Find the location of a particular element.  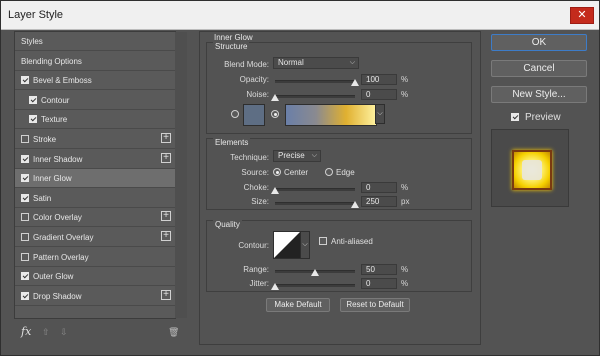

color-radio is located at coordinates (235, 114).